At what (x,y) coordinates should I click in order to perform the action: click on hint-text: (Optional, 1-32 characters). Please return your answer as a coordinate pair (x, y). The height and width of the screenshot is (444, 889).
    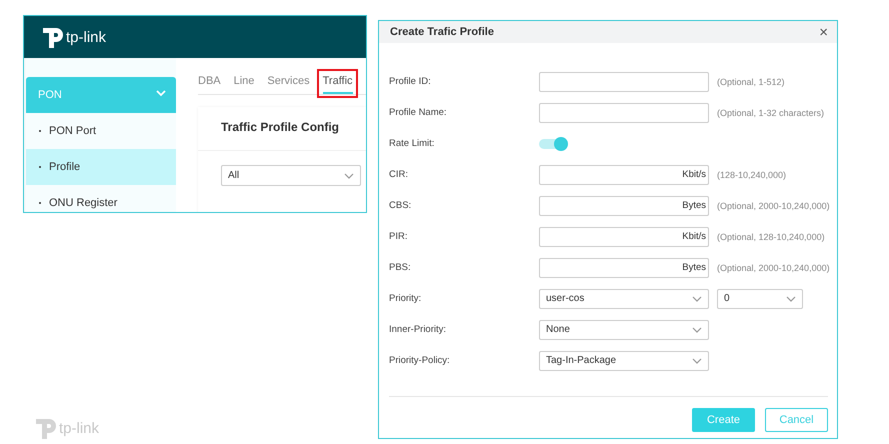
    Looking at the image, I should click on (770, 113).